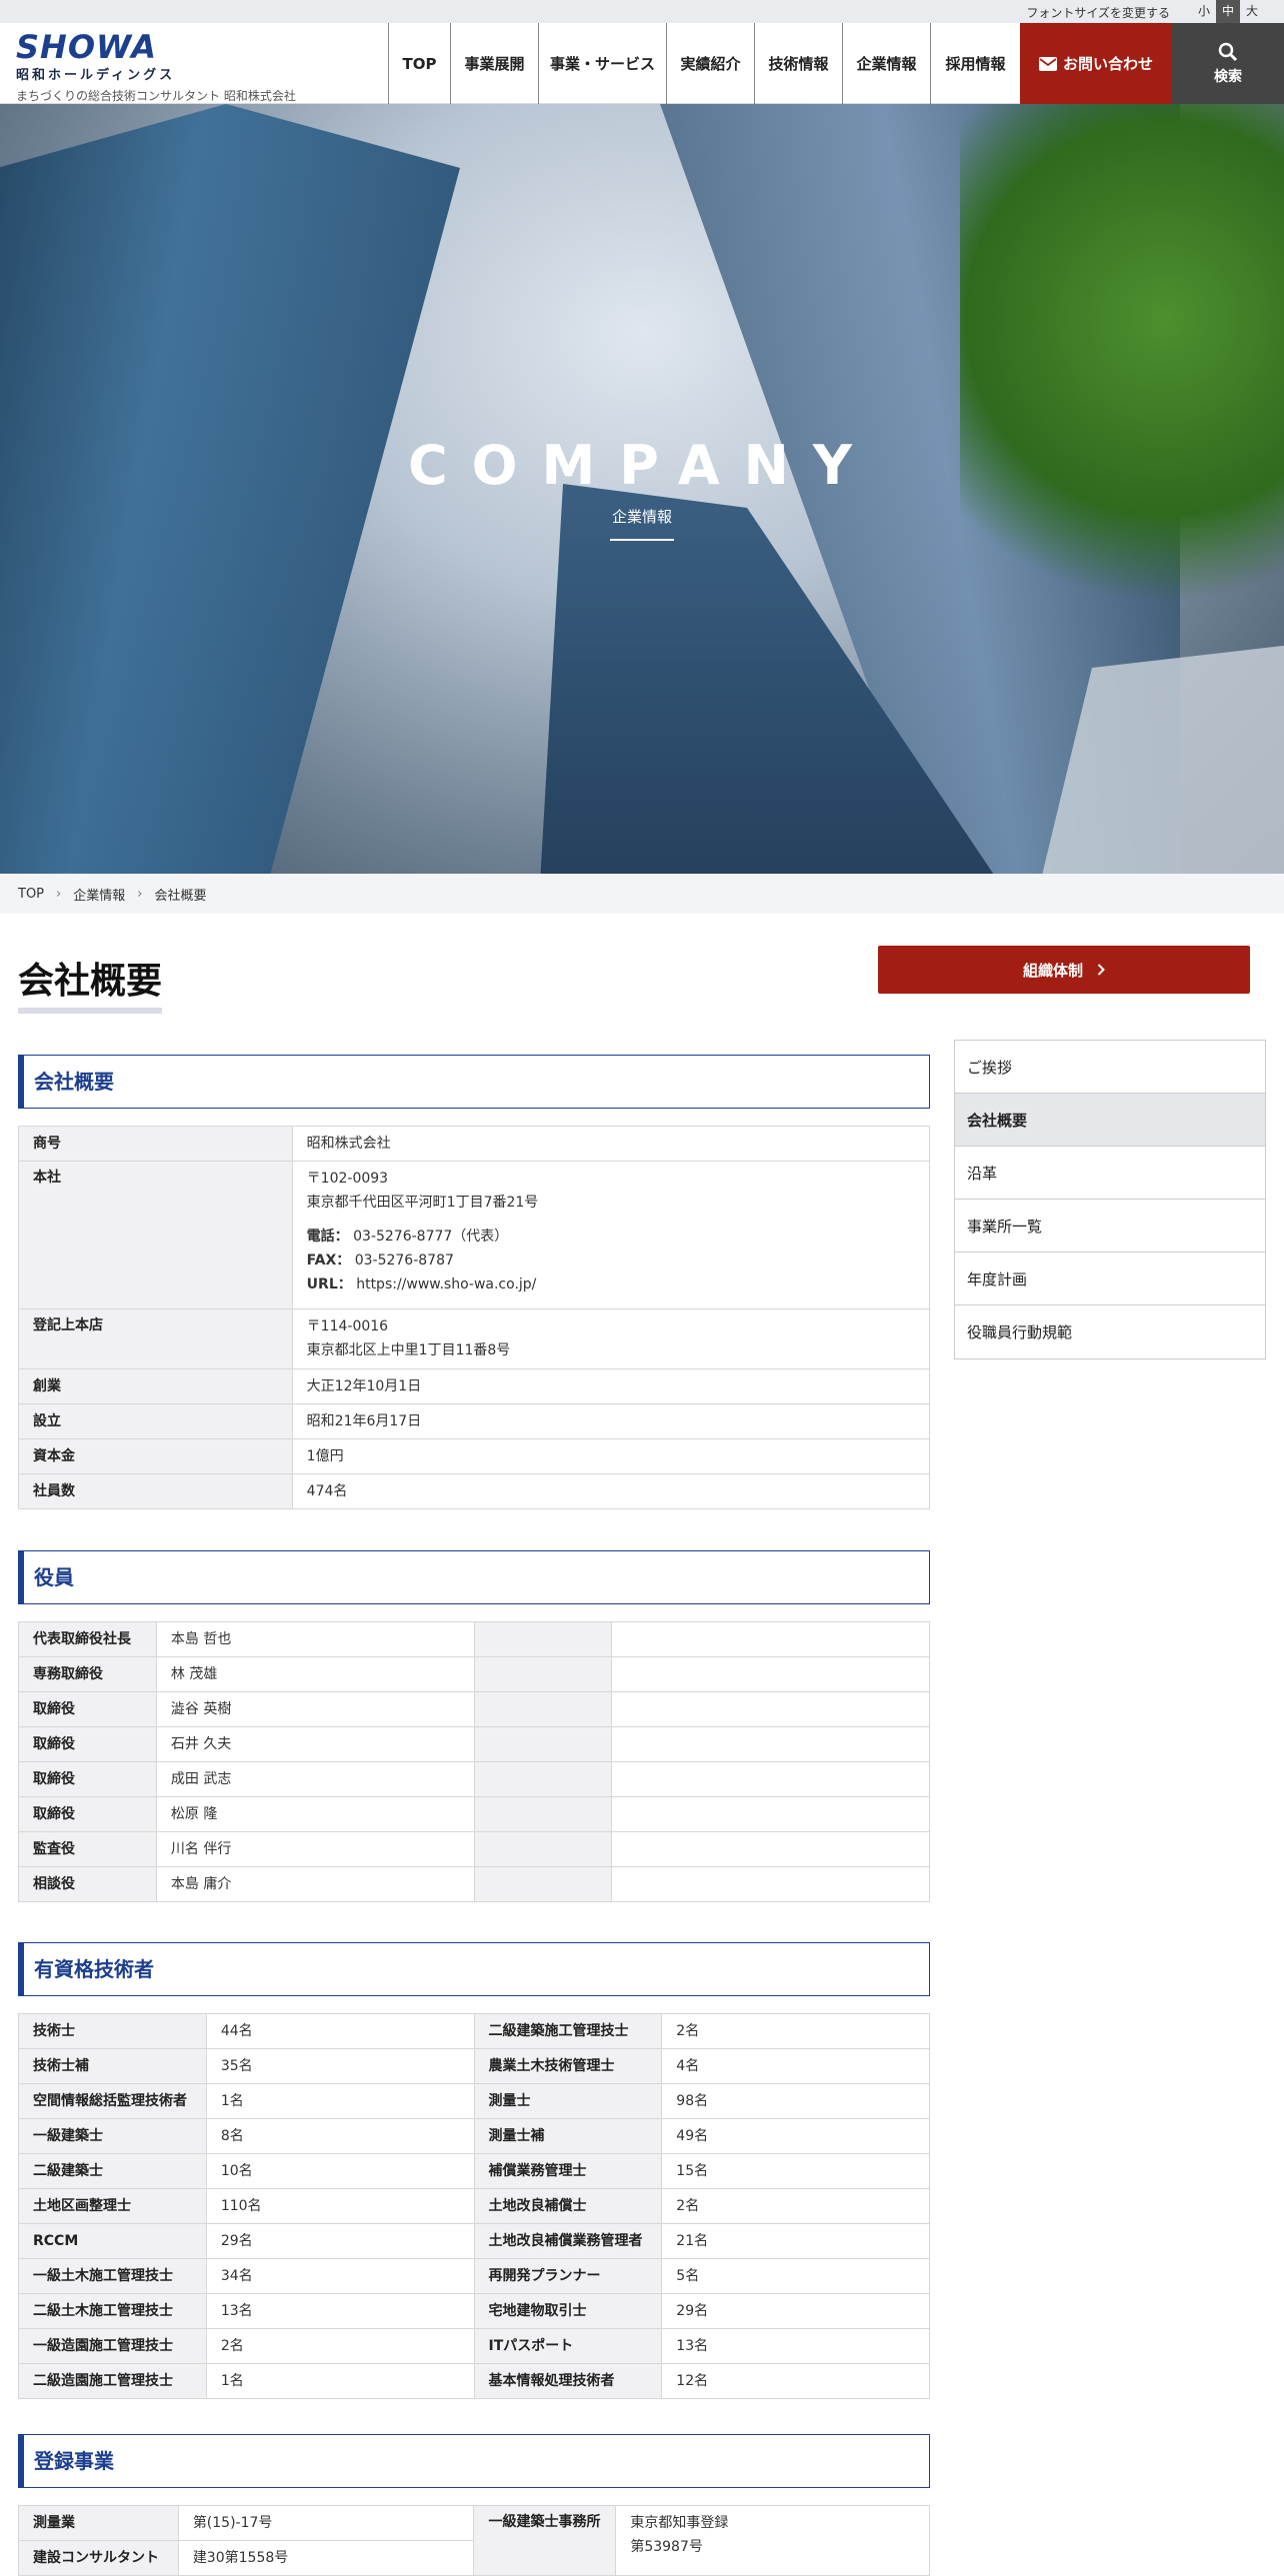 This screenshot has height=2576, width=1284. Describe the element at coordinates (795, 2136) in the screenshot. I see `qualification-count: 49名` at that location.